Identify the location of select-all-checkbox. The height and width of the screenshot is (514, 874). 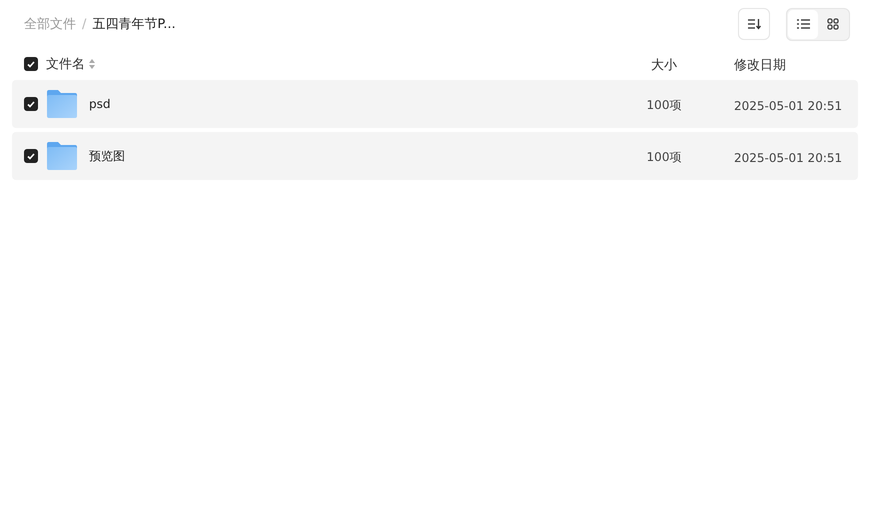
(31, 64).